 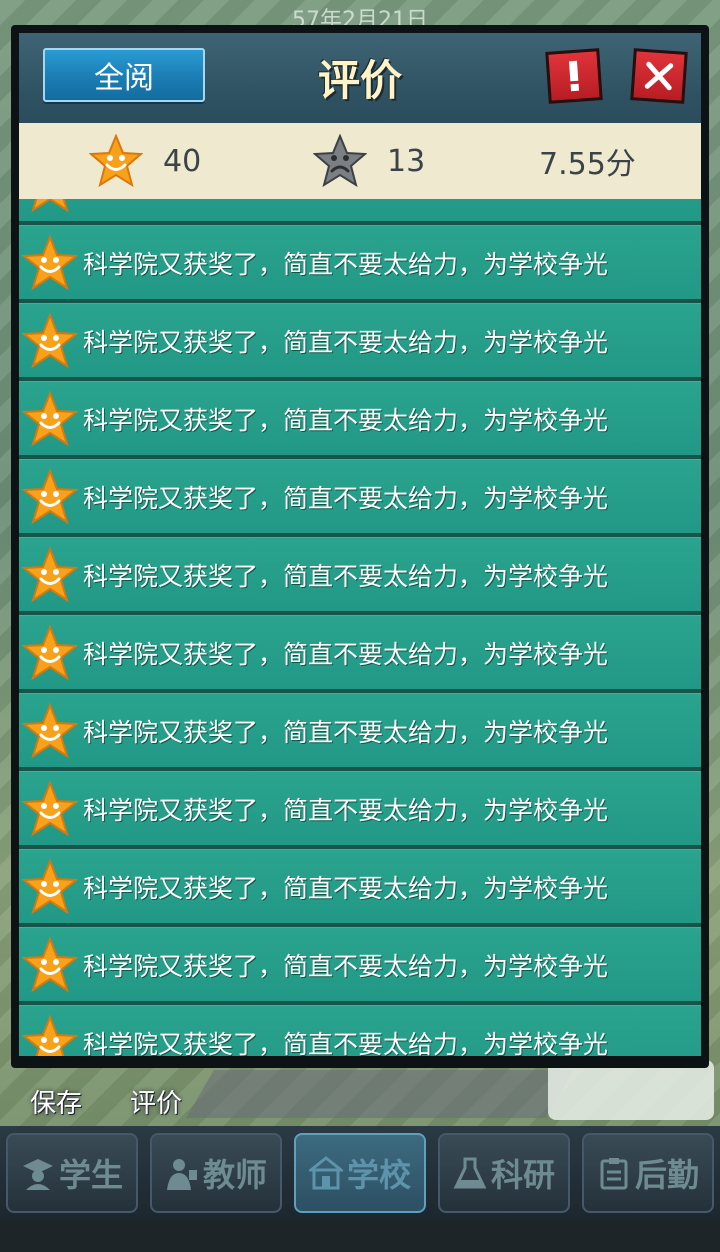 What do you see at coordinates (156, 1101) in the screenshot?
I see `review-action-label: 评价` at bounding box center [156, 1101].